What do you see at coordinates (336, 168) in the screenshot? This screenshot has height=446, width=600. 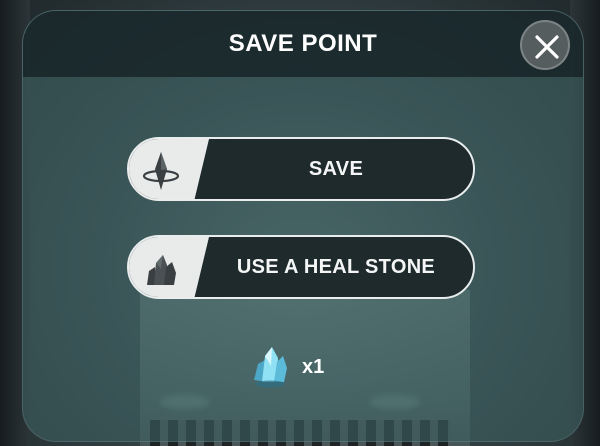 I see `save-button-label: SAVE` at bounding box center [336, 168].